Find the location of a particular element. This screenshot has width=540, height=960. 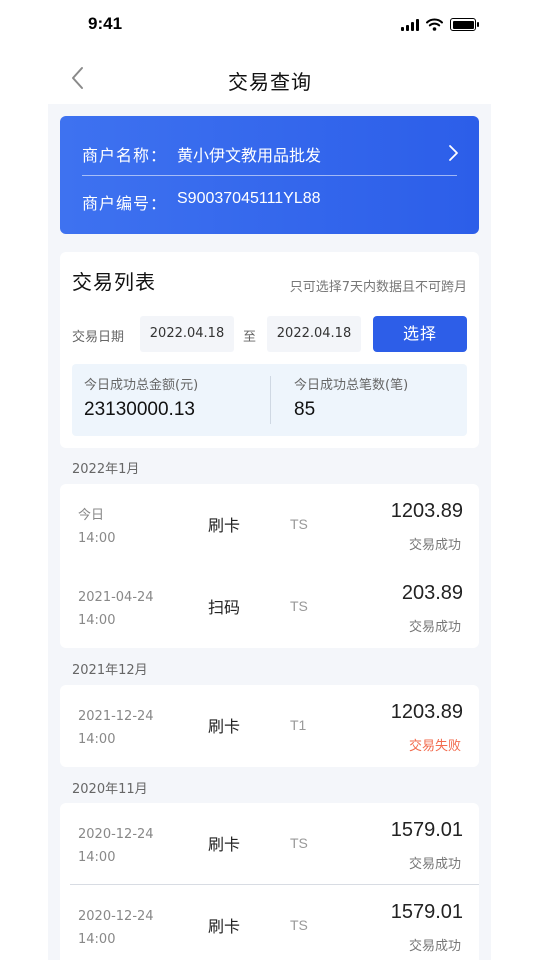

merchant-id-row: 商户编号： S90037045111YL88 is located at coordinates (201, 202).